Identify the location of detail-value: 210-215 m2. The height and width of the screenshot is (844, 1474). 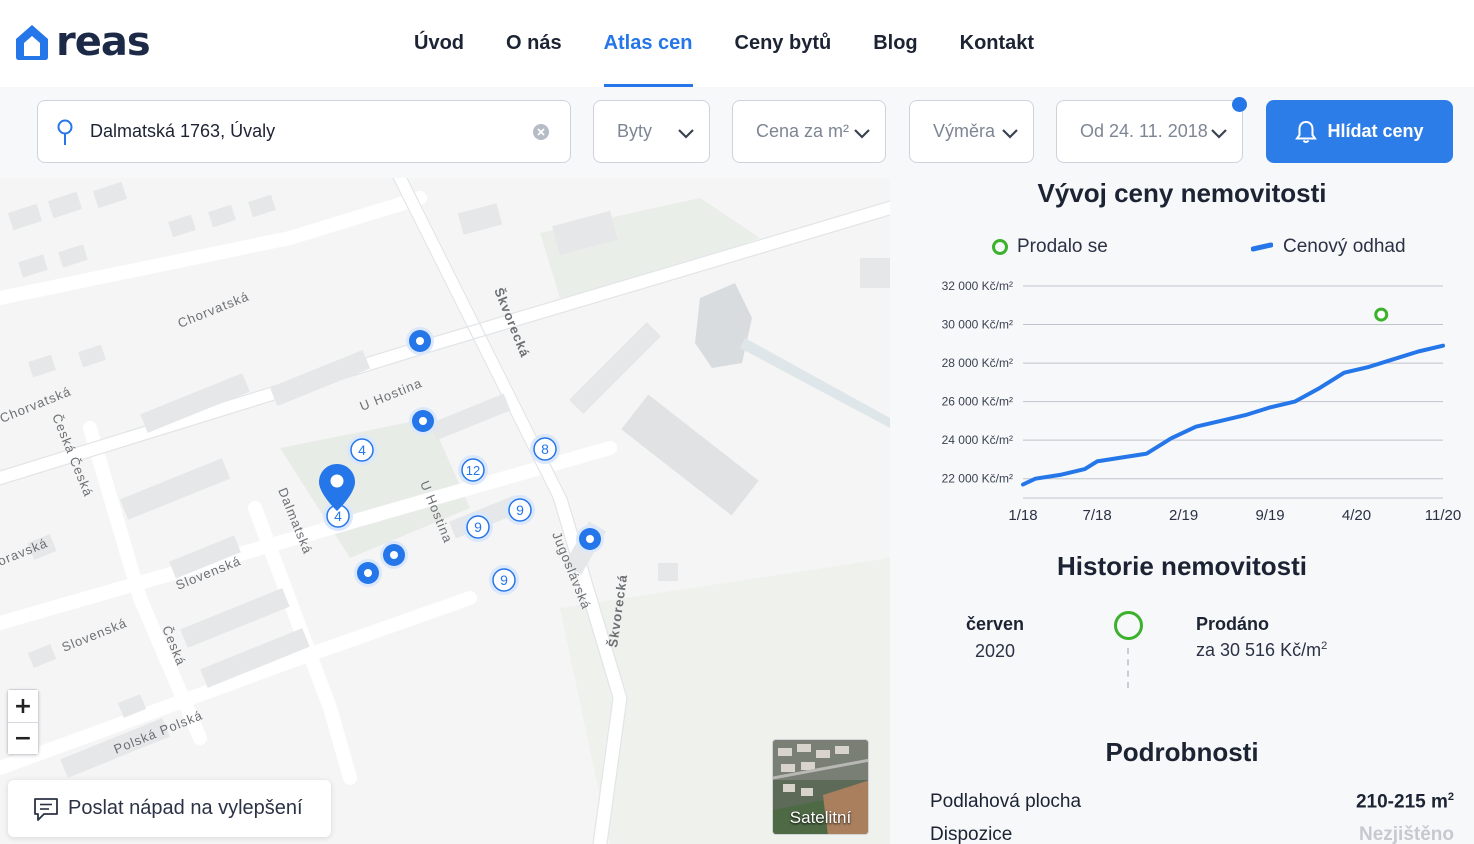
(1405, 802).